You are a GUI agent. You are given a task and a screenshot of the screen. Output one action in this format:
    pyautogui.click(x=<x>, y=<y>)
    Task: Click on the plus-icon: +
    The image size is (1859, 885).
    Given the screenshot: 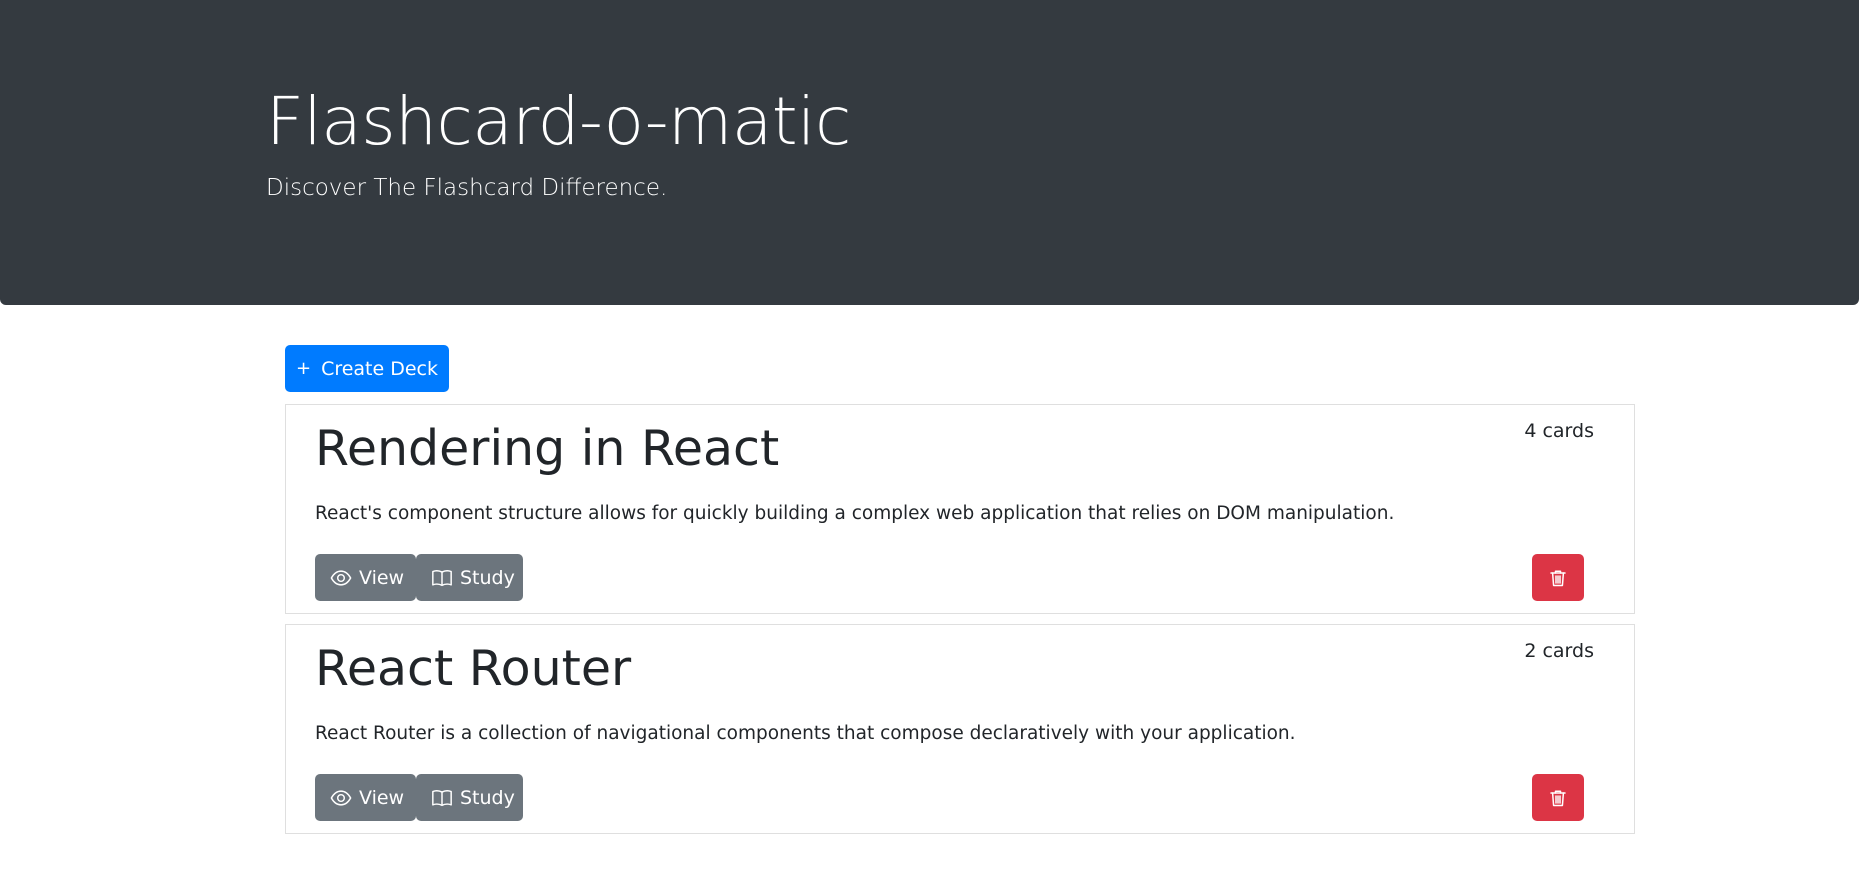 What is the action you would take?
    pyautogui.click(x=303, y=368)
    